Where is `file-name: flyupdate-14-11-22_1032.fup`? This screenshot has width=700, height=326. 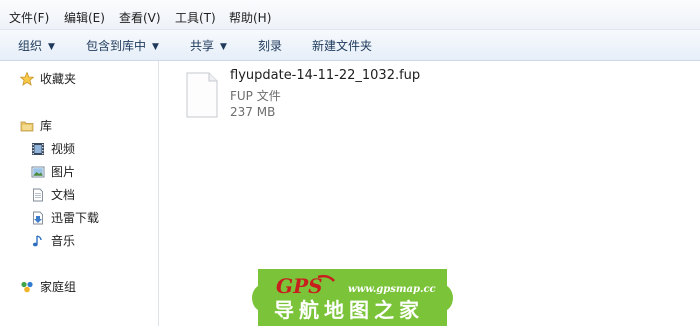
file-name: flyupdate-14-11-22_1032.fup is located at coordinates (325, 75).